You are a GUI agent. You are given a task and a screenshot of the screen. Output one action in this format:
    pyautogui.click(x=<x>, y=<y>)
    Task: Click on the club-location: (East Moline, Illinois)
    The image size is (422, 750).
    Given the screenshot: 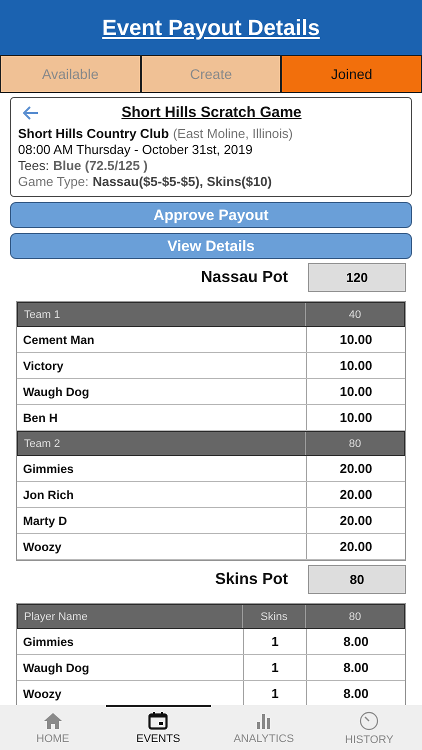 What is the action you would take?
    pyautogui.click(x=232, y=134)
    